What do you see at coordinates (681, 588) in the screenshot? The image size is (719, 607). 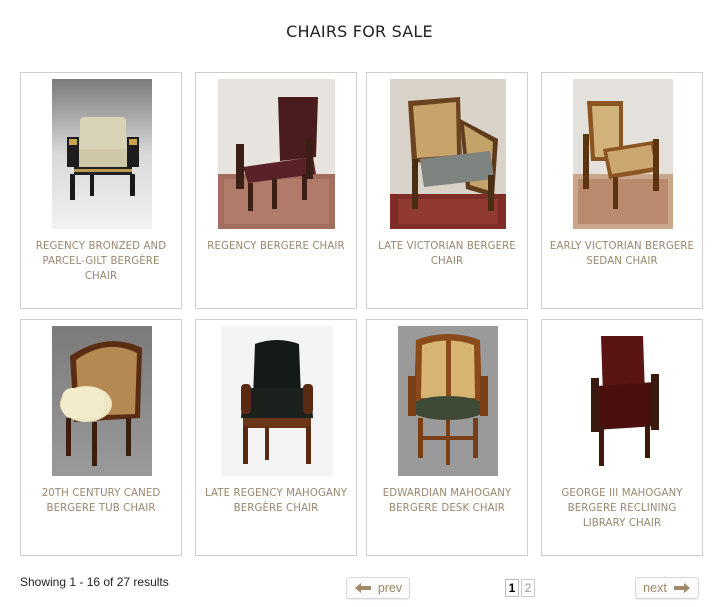 I see `arrow-right-icon` at bounding box center [681, 588].